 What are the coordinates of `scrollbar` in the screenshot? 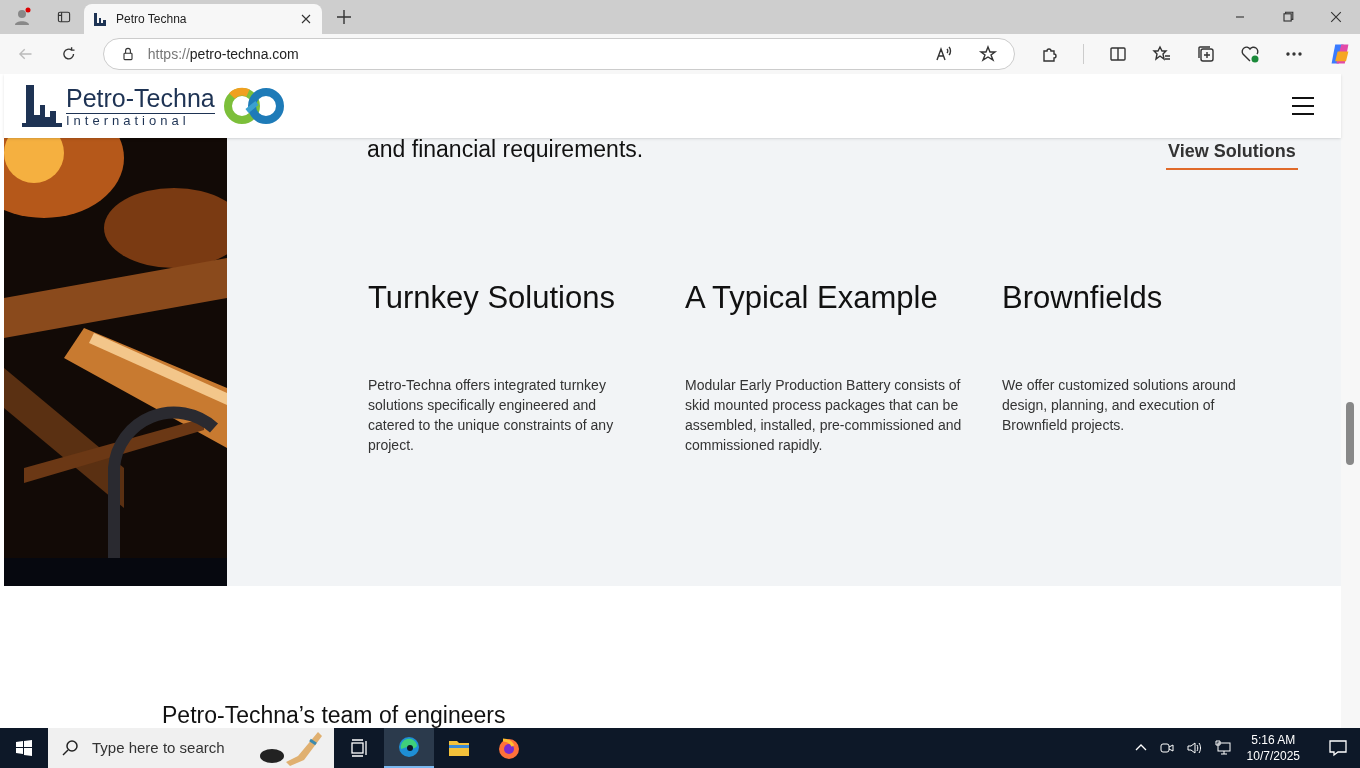 It's located at (1350, 401).